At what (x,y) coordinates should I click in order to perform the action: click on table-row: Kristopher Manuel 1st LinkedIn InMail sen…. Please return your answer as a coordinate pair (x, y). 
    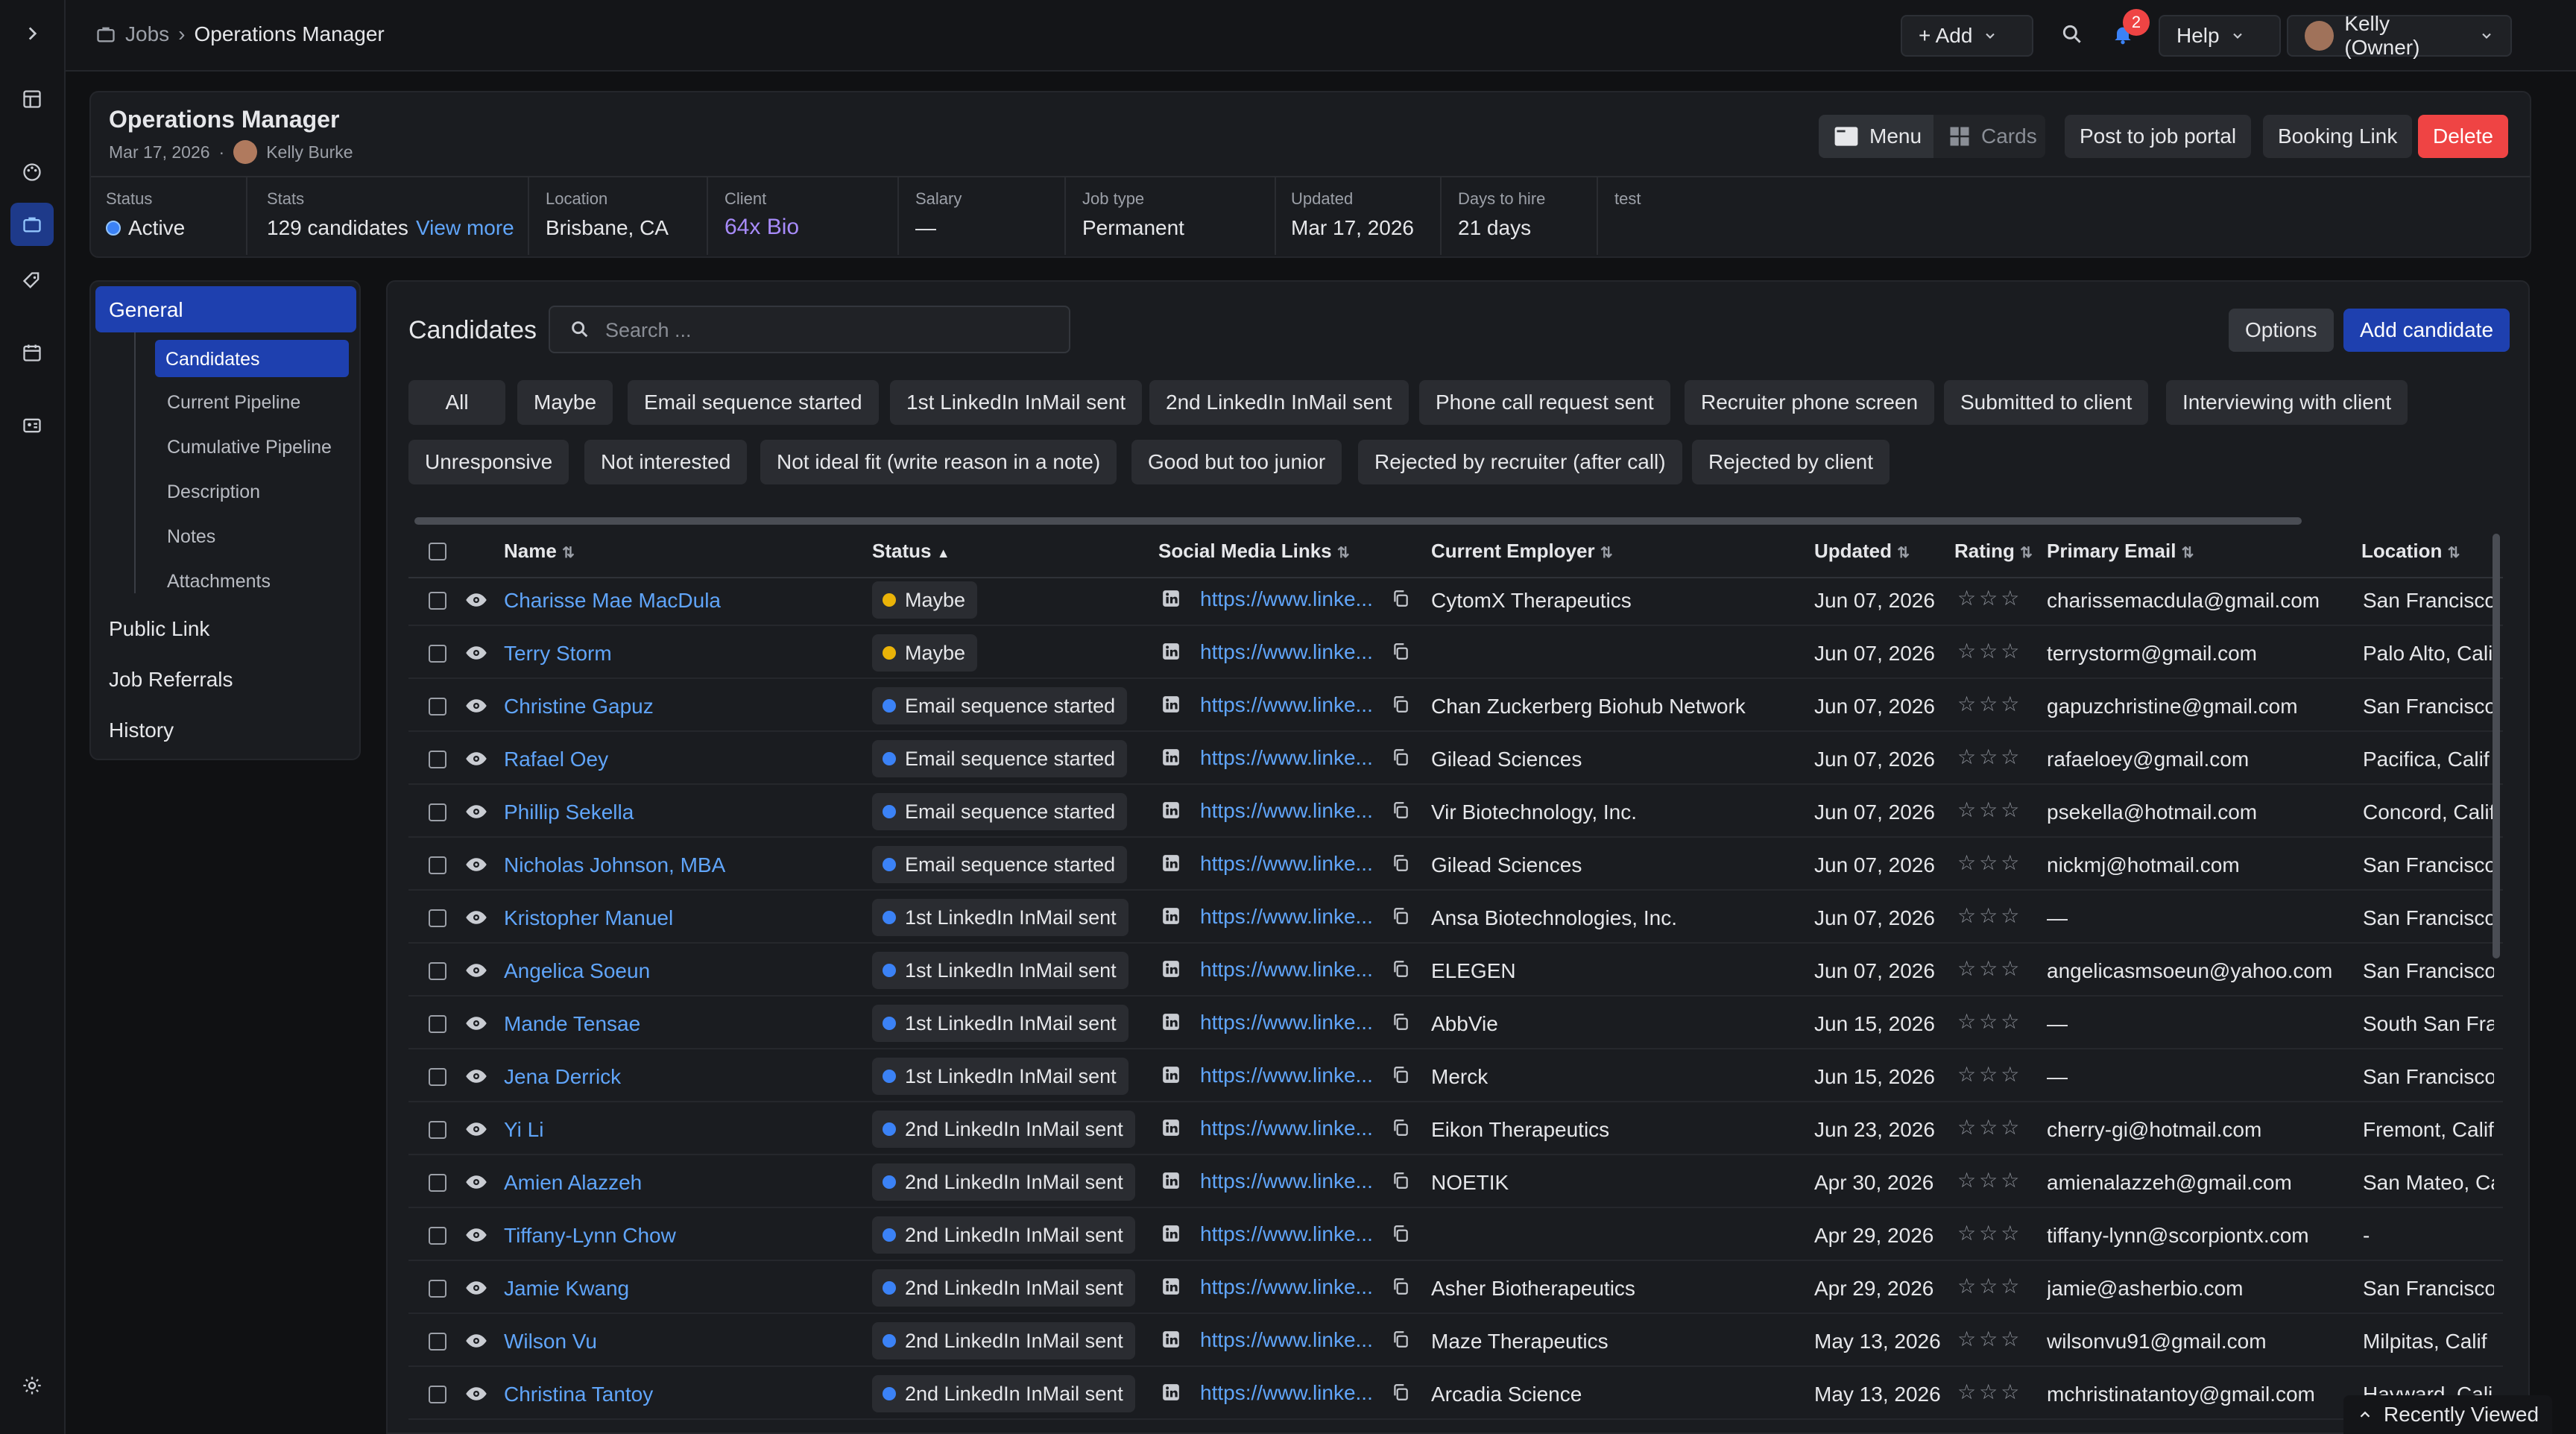
    Looking at the image, I should click on (1455, 918).